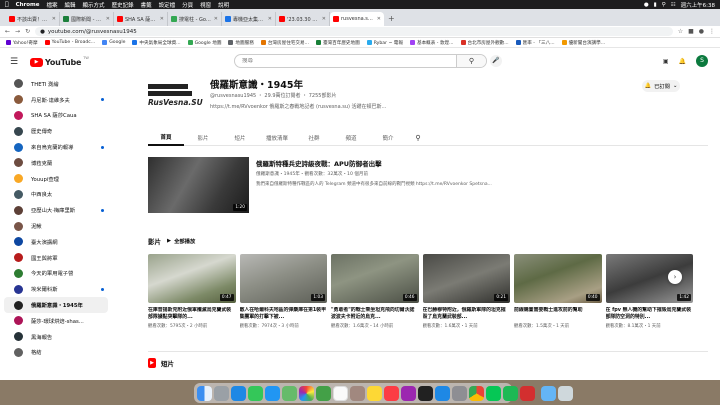  What do you see at coordinates (471, 61) in the screenshot?
I see `search-button: ⚲` at bounding box center [471, 61].